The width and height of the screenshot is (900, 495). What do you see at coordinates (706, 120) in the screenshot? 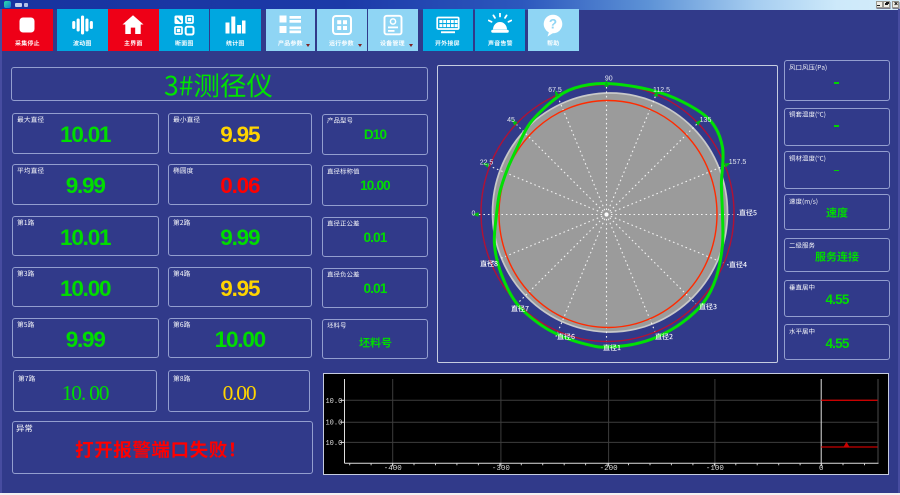
I see `svg-text: 135` at bounding box center [706, 120].